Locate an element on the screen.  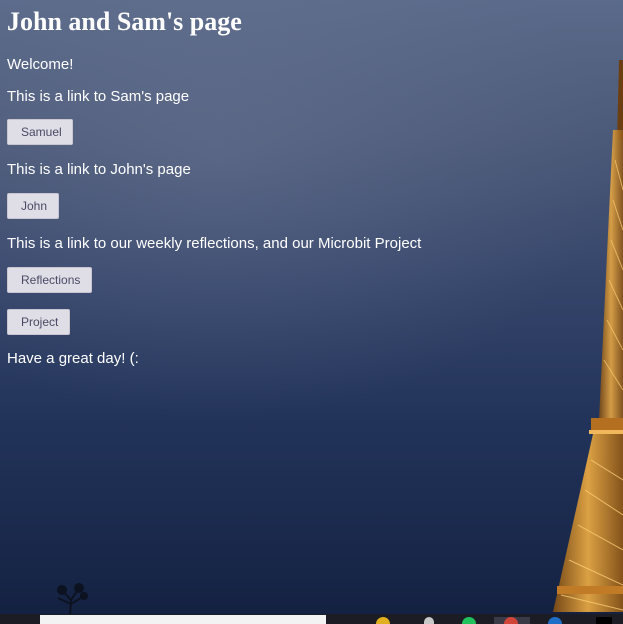
project-button: Project is located at coordinates (38, 322).